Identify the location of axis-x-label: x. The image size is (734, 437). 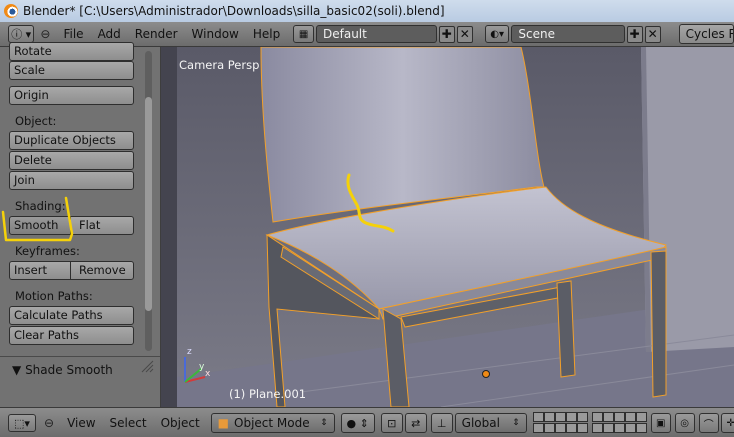
(208, 374).